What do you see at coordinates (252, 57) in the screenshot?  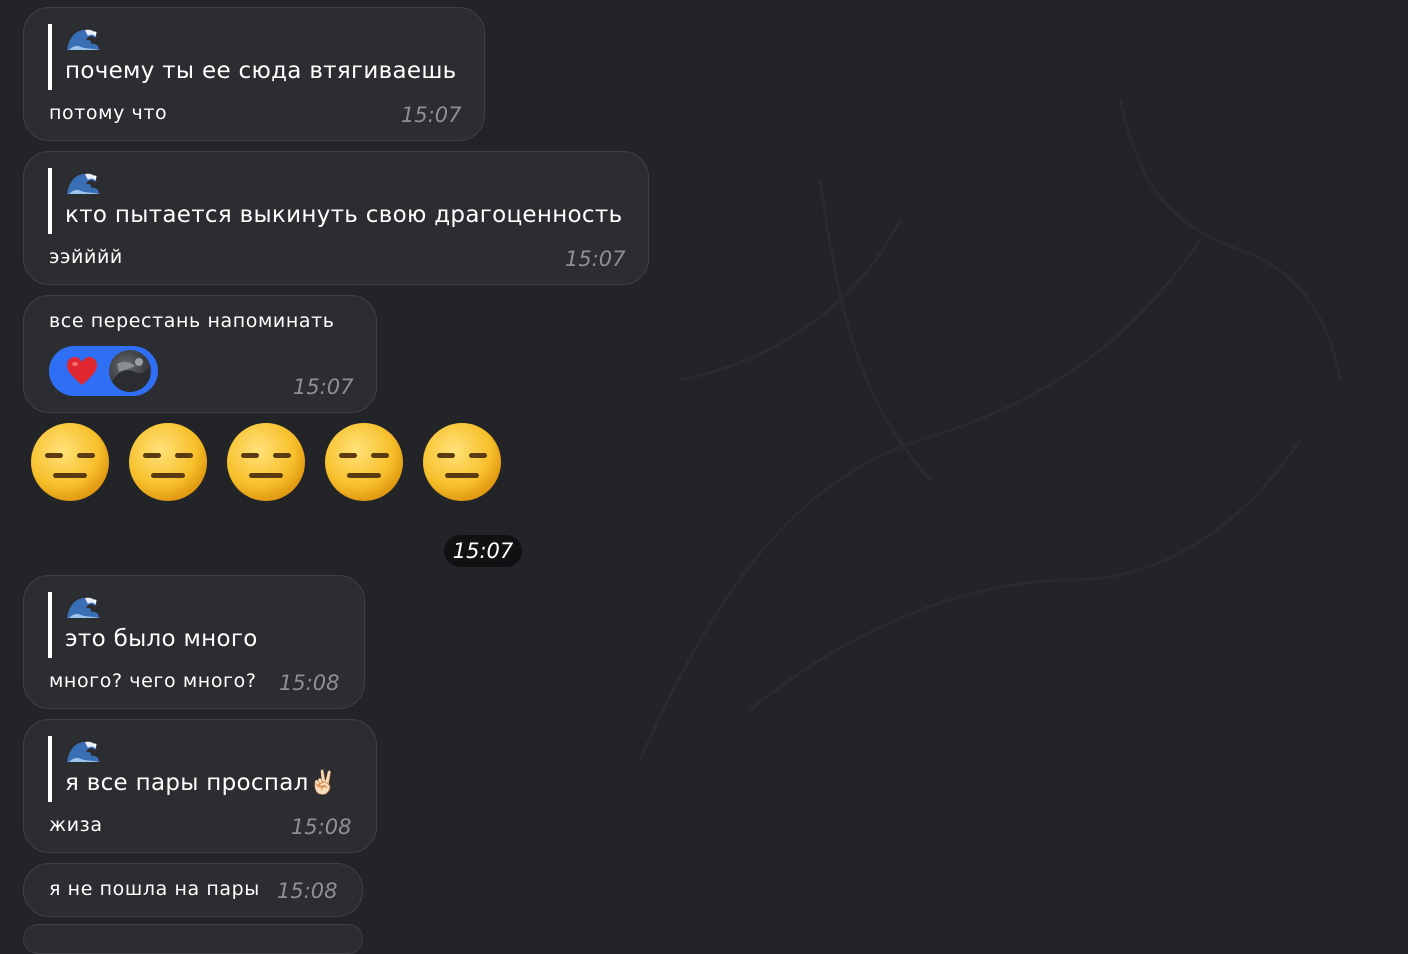 I see `reply-quote: почему ты ее сюда втягиваешь` at bounding box center [252, 57].